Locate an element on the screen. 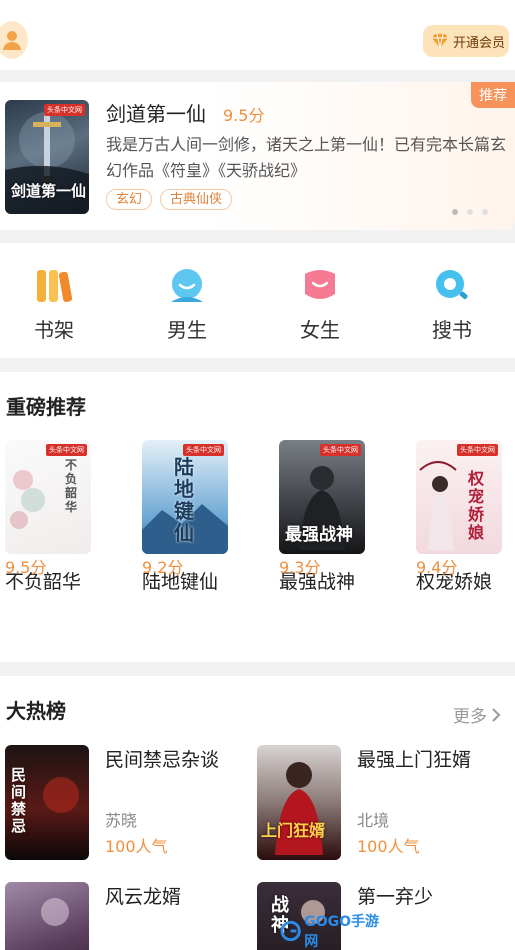  site-watermark: GOGO手游网 is located at coordinates (335, 931).